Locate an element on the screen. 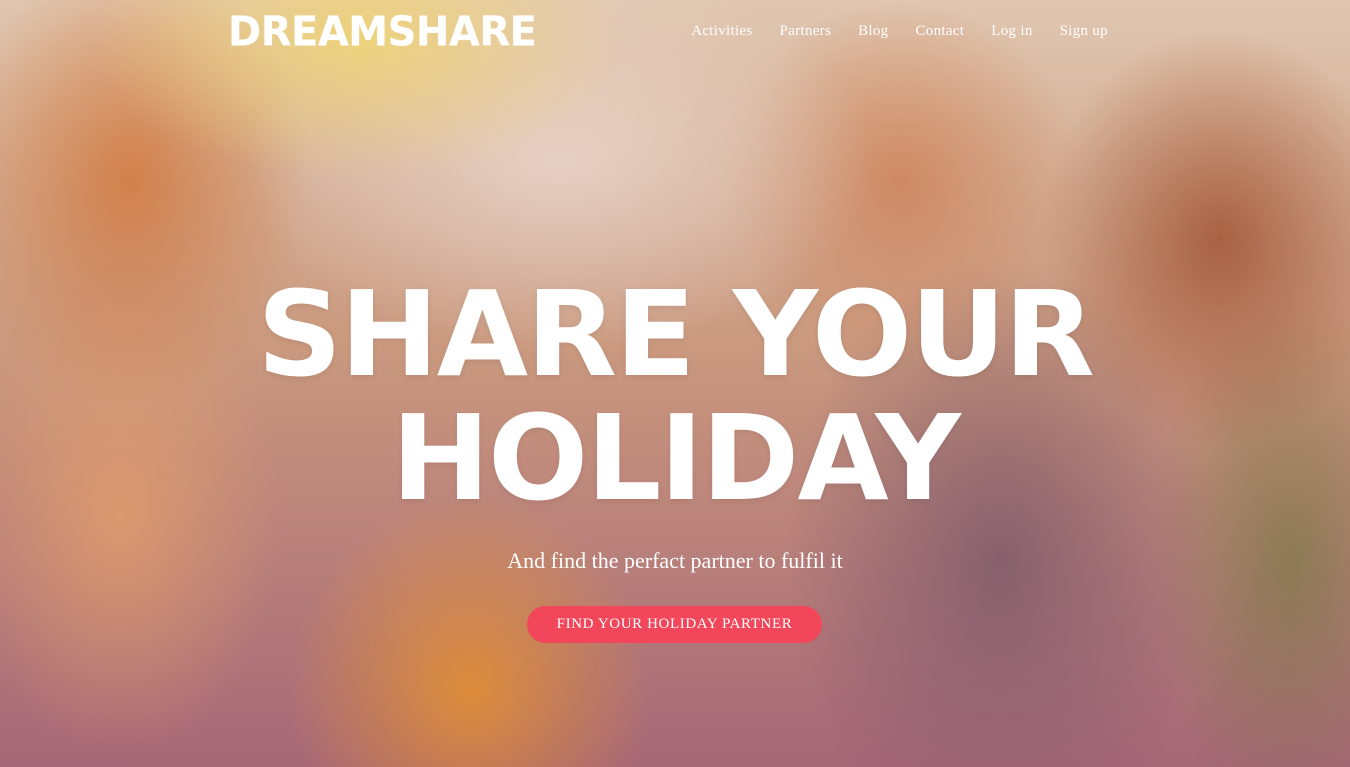 The width and height of the screenshot is (1350, 767). nav-link-partners: Partners is located at coordinates (806, 31).